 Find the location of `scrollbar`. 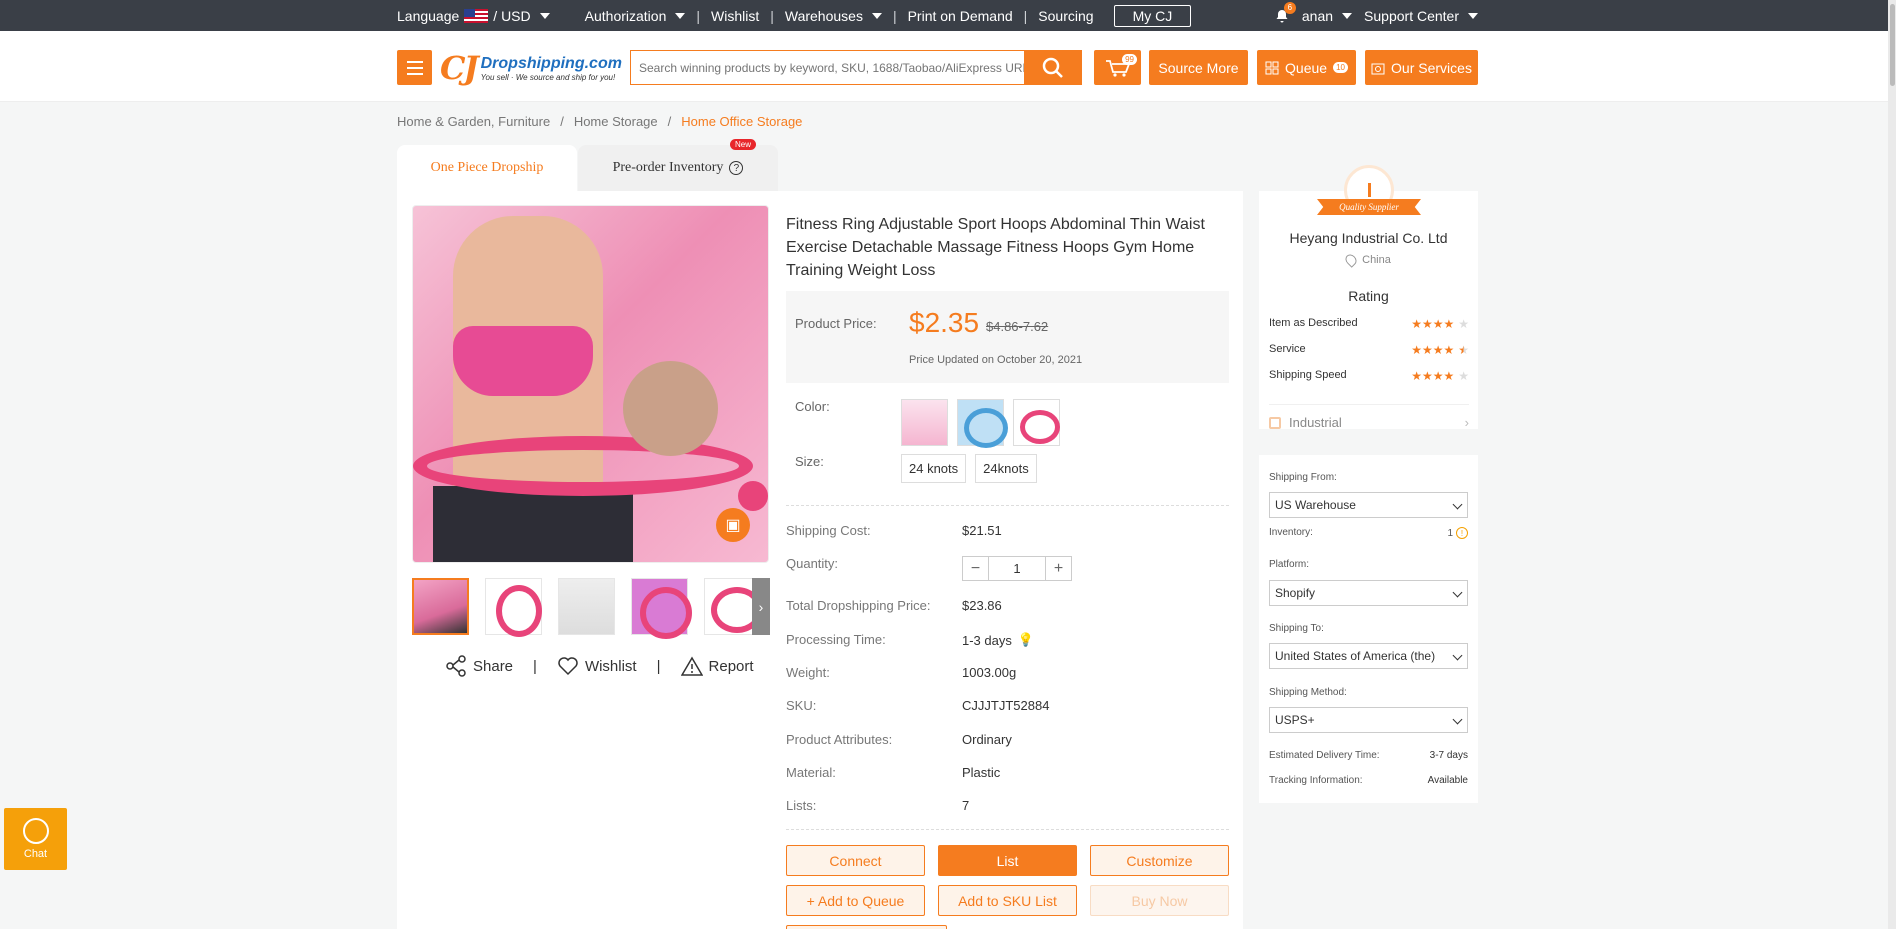

scrollbar is located at coordinates (1892, 464).